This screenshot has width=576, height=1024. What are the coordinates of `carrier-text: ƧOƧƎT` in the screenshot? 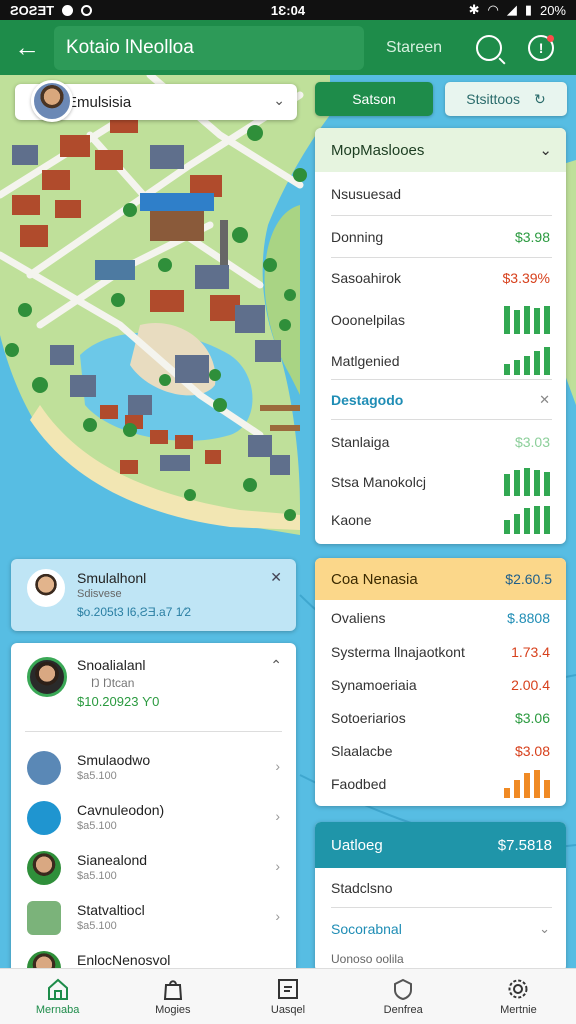 It's located at (32, 10).